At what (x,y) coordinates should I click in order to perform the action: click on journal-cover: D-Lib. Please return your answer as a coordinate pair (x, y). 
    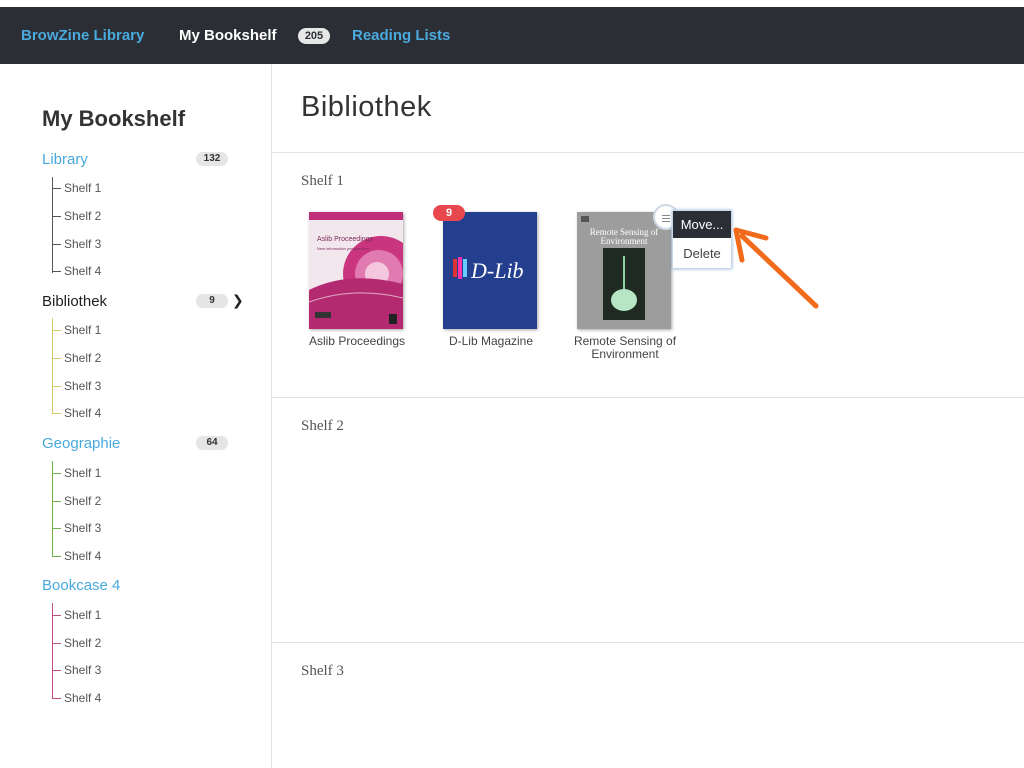
    Looking at the image, I should click on (490, 270).